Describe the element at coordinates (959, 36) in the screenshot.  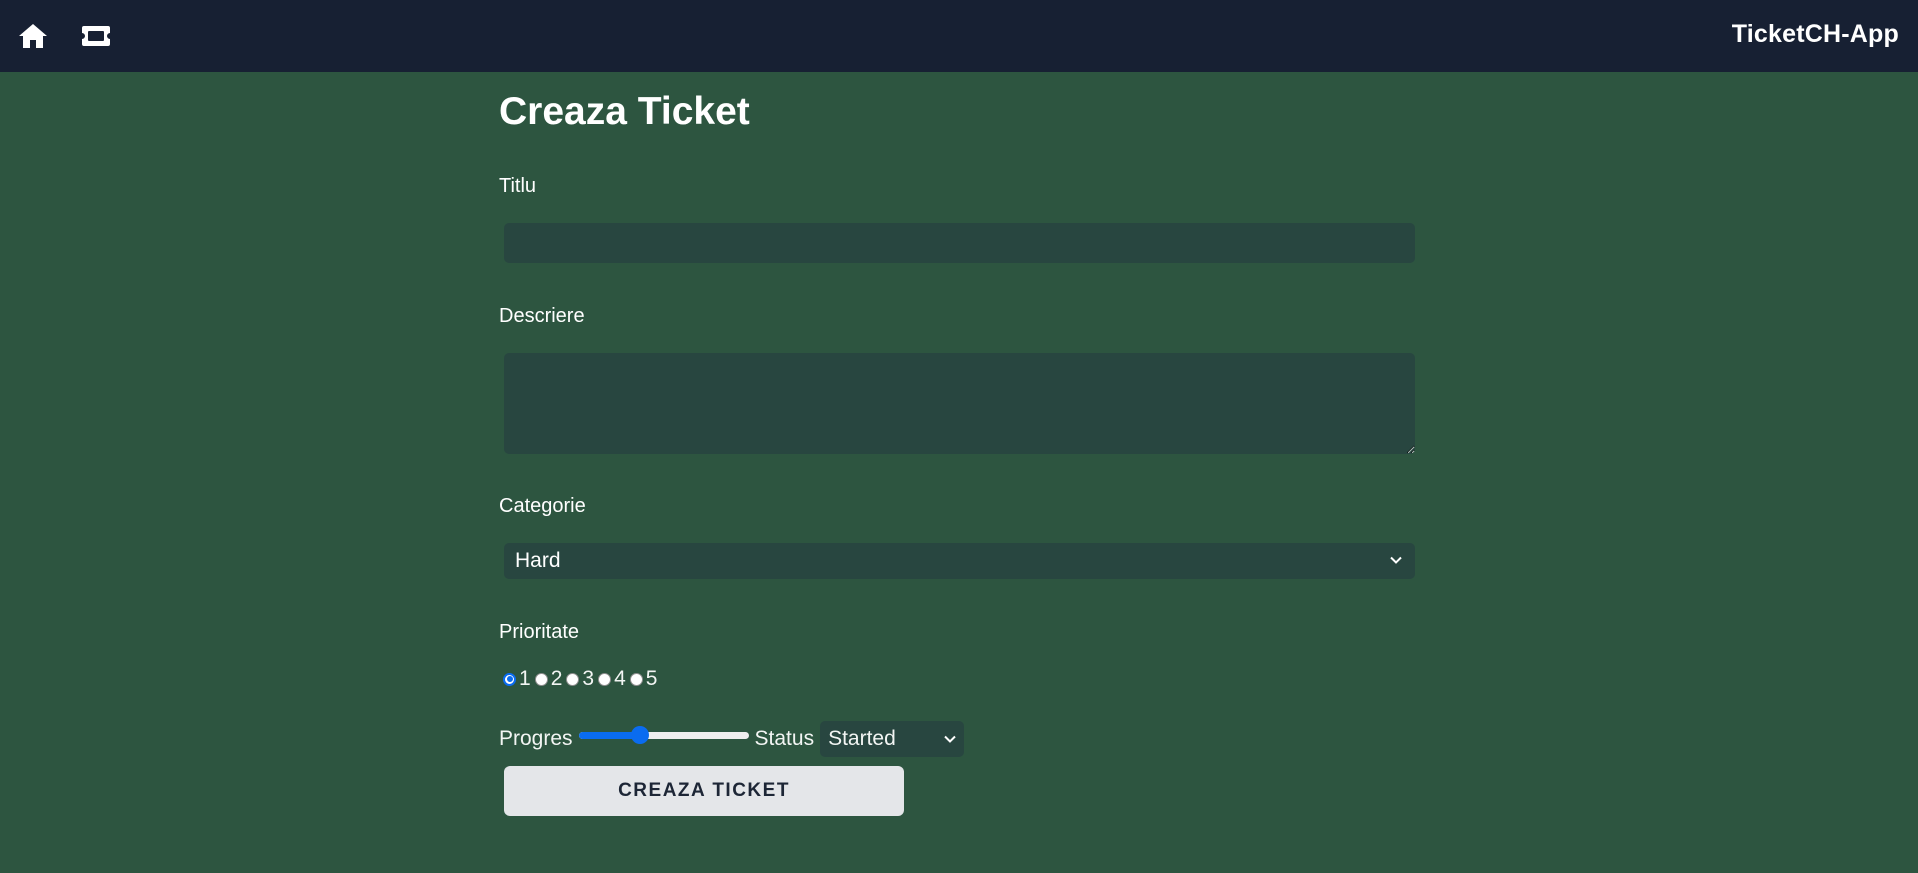
I see `top-navbar: TicketCH-App` at that location.